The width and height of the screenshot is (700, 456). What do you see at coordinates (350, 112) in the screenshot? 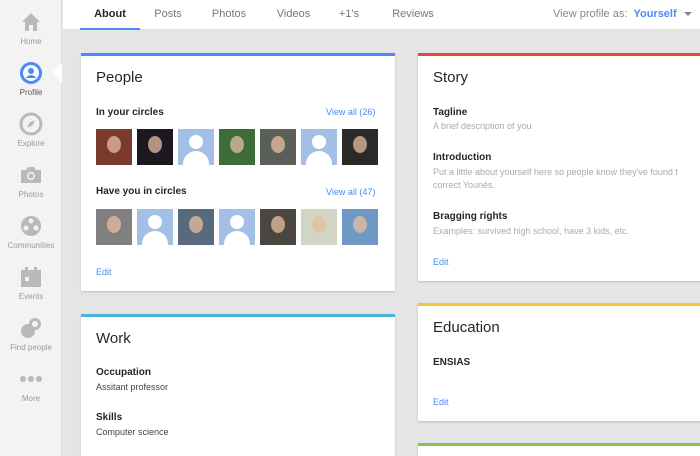
I see `view-all-in-circles-link: View all (26)` at bounding box center [350, 112].